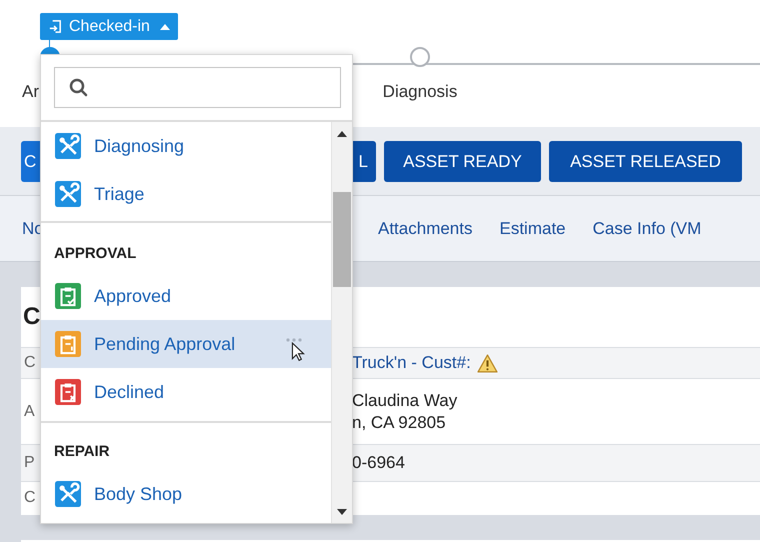 The width and height of the screenshot is (760, 542). I want to click on menu-item: Triage, so click(186, 194).